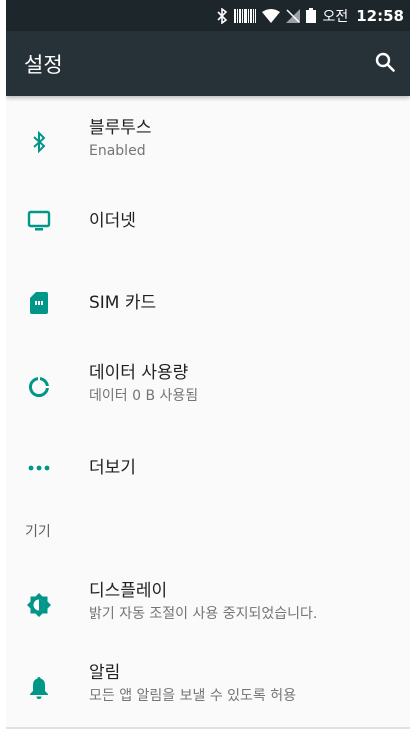  I want to click on brightness-icon, so click(39, 605).